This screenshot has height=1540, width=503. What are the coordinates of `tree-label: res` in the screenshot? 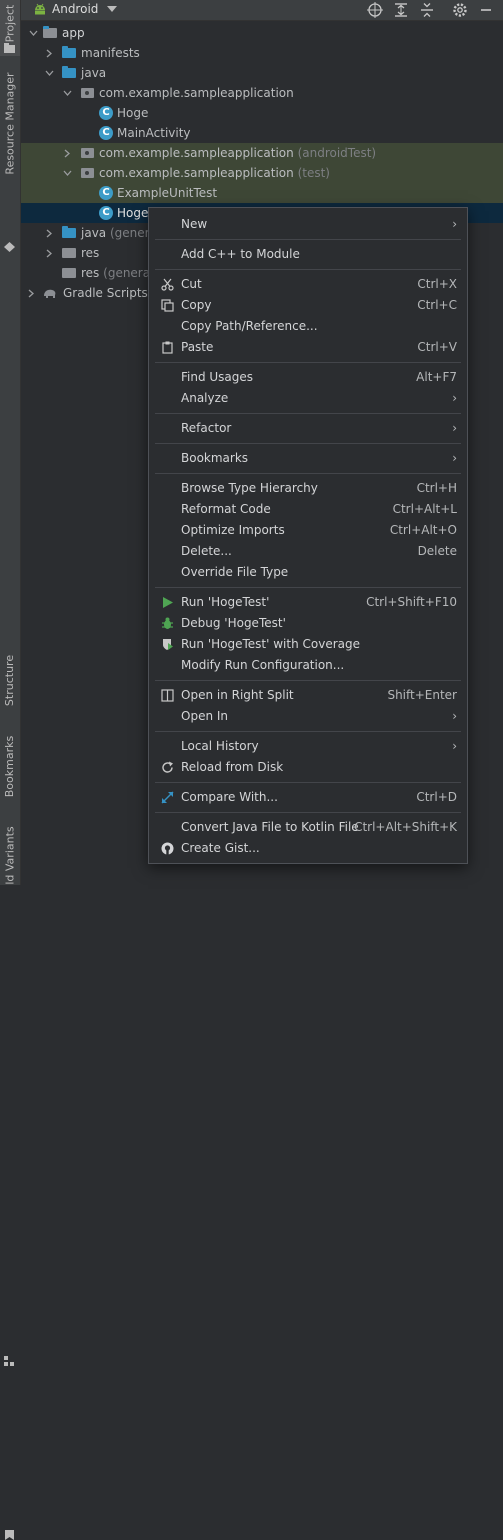 It's located at (90, 253).